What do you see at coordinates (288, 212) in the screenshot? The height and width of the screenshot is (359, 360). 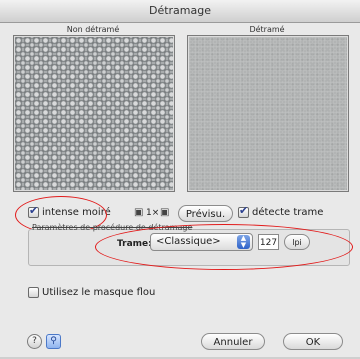 I see `detect-screen-label: détecte trame` at bounding box center [288, 212].